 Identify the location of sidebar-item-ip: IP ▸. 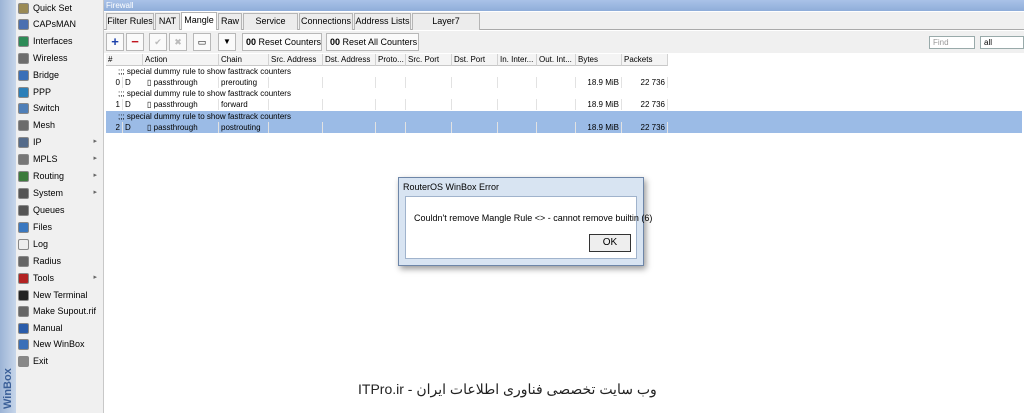
(60, 142).